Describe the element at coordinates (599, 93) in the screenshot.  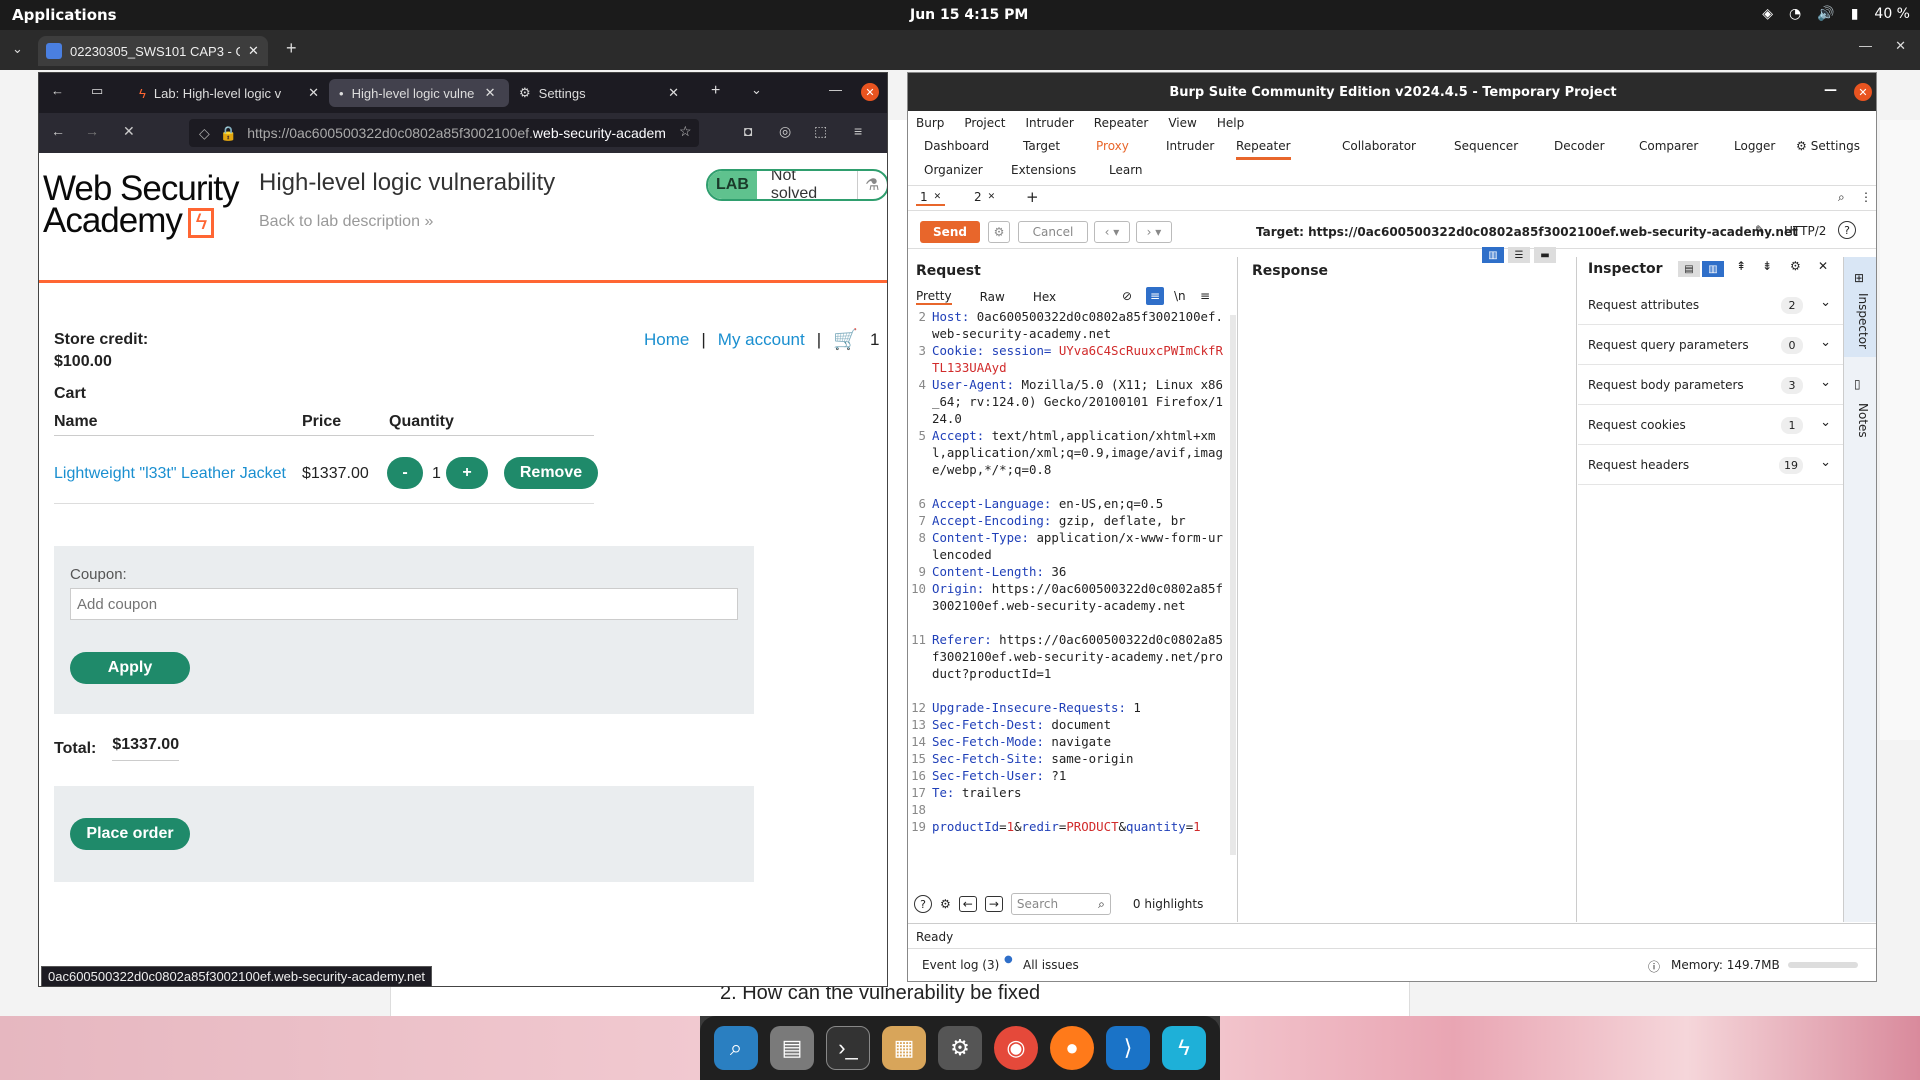
I see `tab-settings: ⚙ Settings ✕` at that location.